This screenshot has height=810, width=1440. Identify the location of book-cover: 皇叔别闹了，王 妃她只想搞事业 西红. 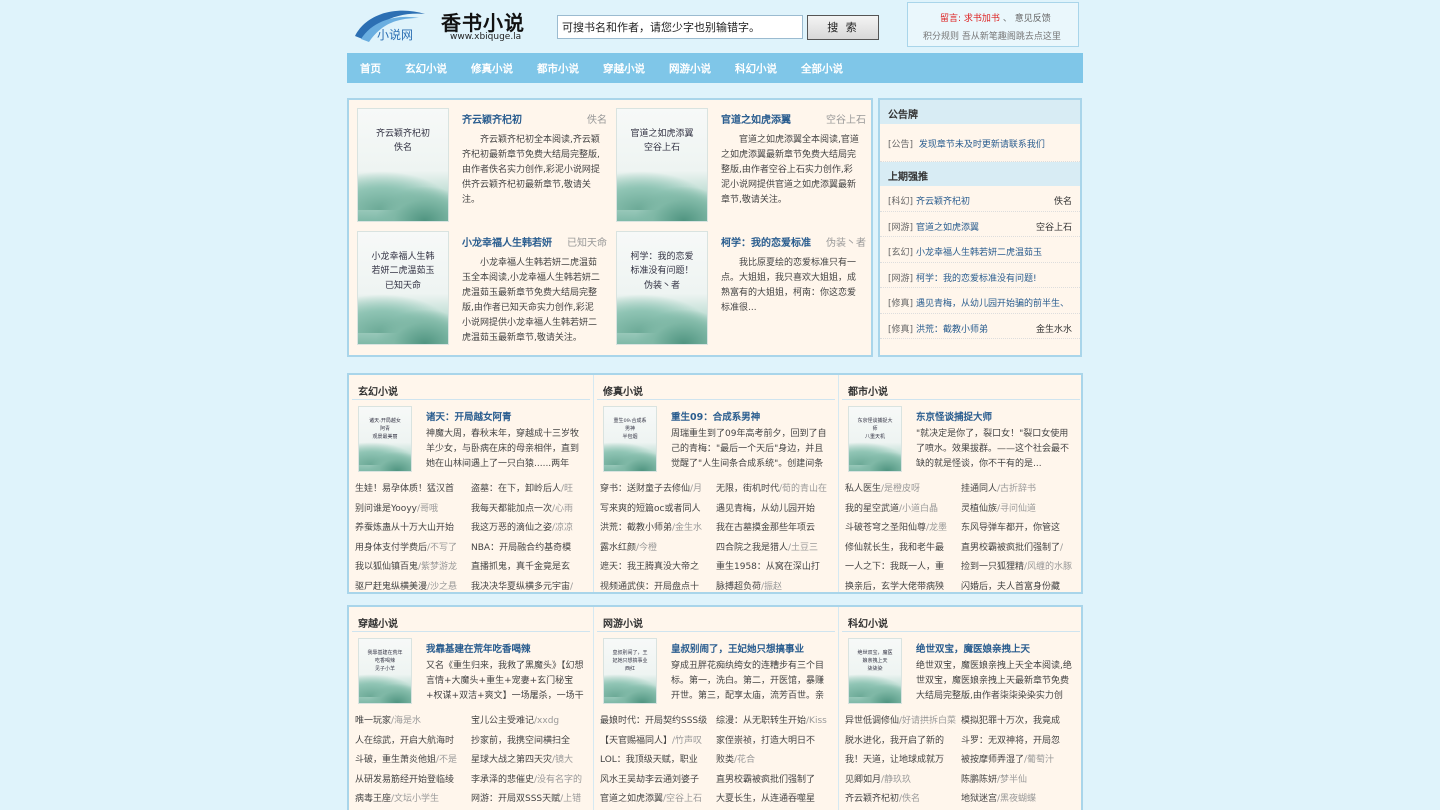
(630, 671).